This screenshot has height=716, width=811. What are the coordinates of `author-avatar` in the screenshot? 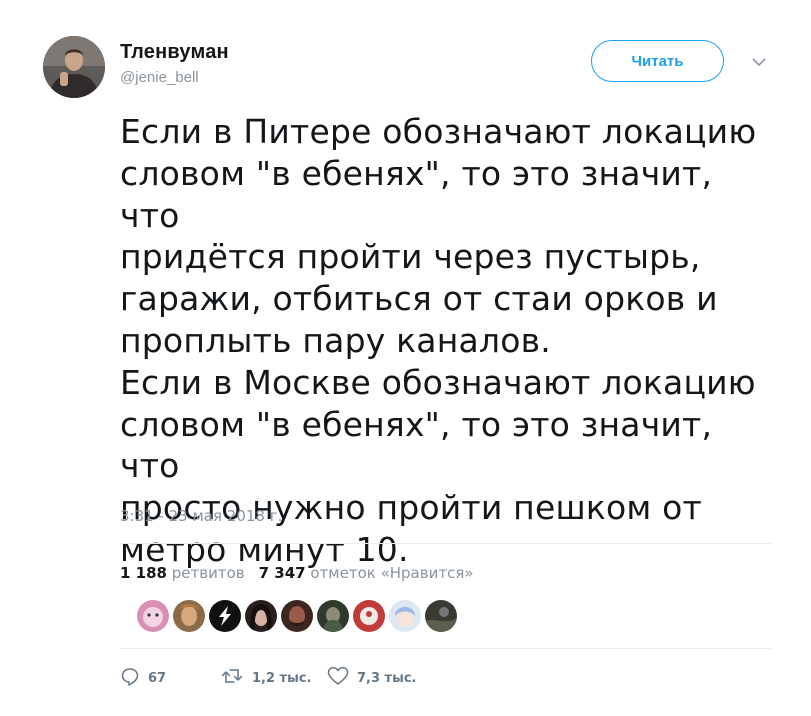 It's located at (74, 67).